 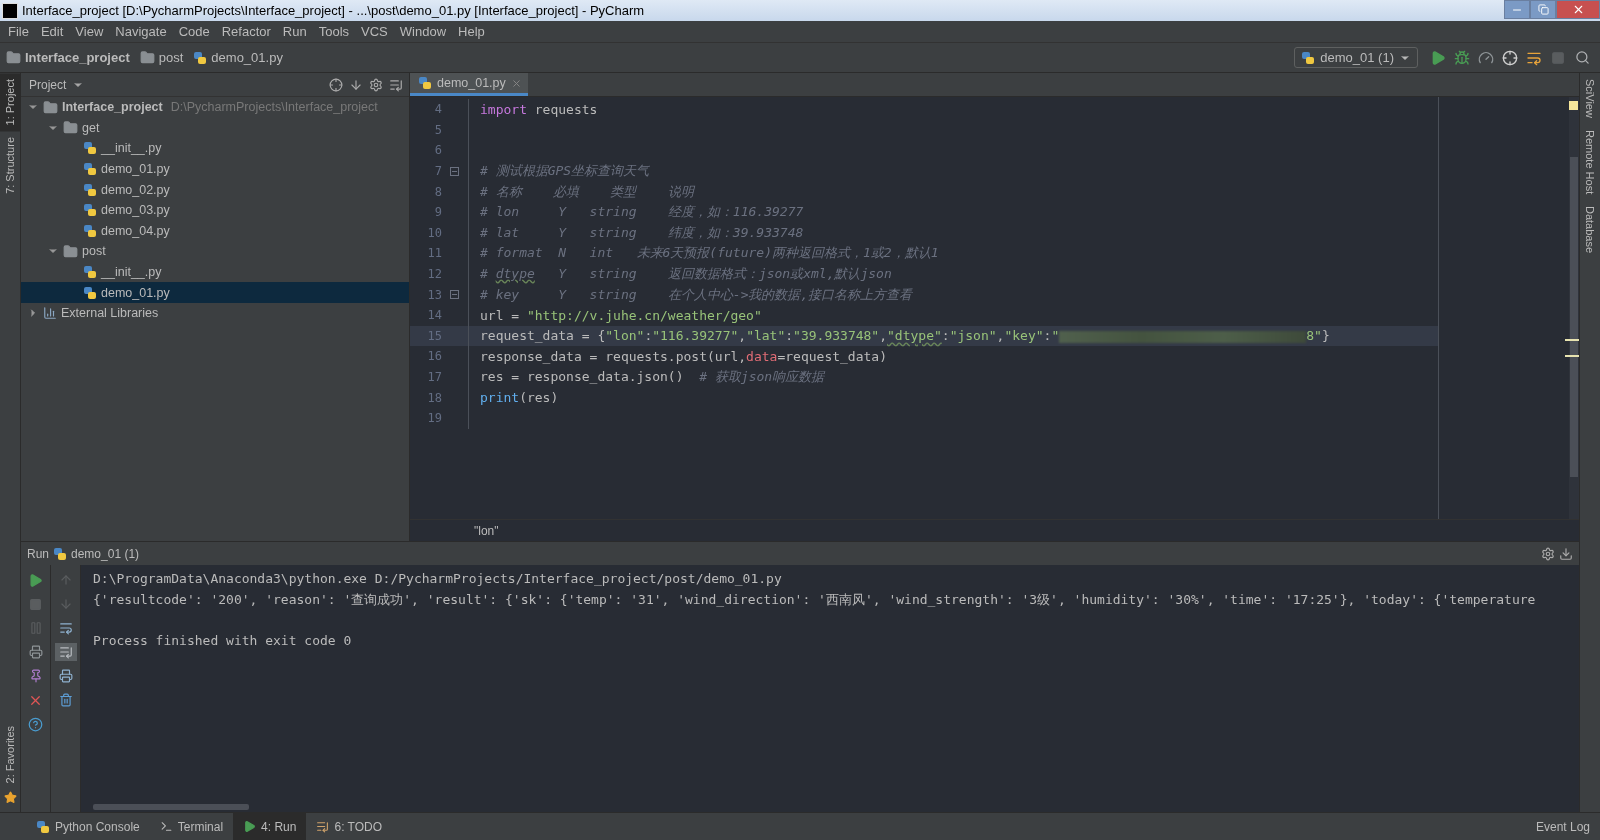 What do you see at coordinates (135, 189) in the screenshot?
I see `tree-label: demo_02.py` at bounding box center [135, 189].